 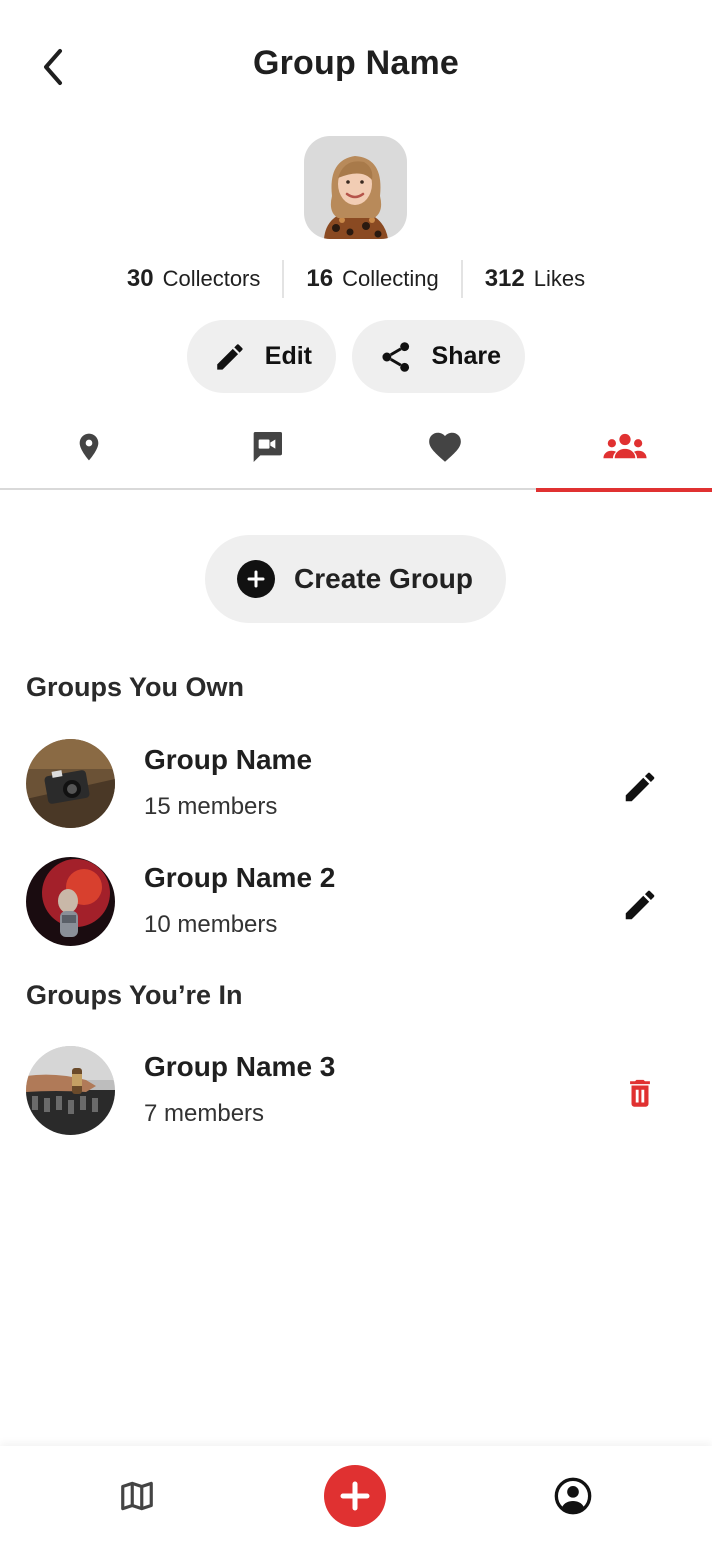 What do you see at coordinates (396, 356) in the screenshot?
I see `share-icon` at bounding box center [396, 356].